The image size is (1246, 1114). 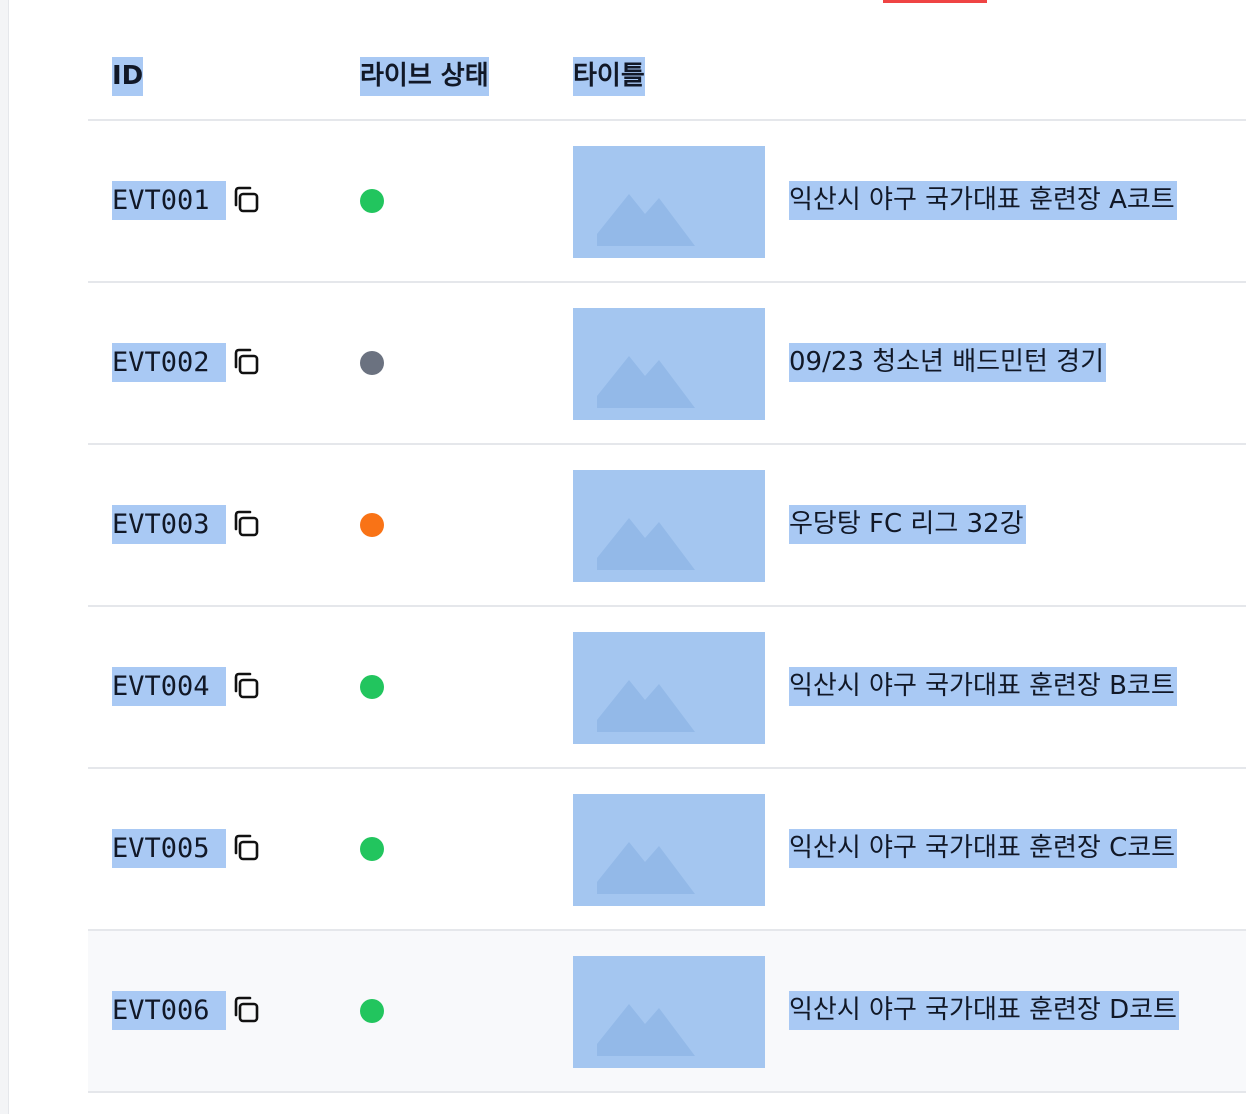 I want to click on event-title: 09/23 청소년 배드민턴 경기, so click(x=948, y=362).